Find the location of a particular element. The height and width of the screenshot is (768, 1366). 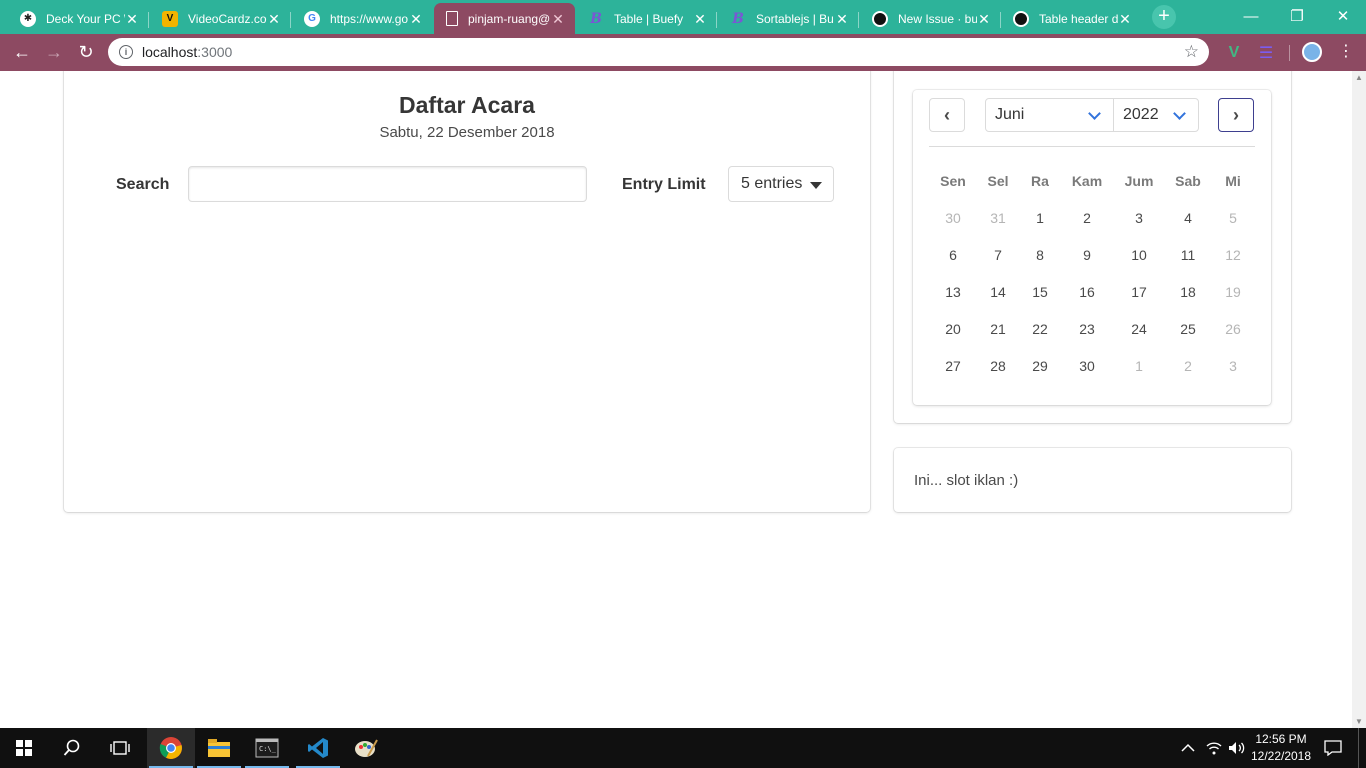

chrome-taskbar-icon is located at coordinates (171, 748).